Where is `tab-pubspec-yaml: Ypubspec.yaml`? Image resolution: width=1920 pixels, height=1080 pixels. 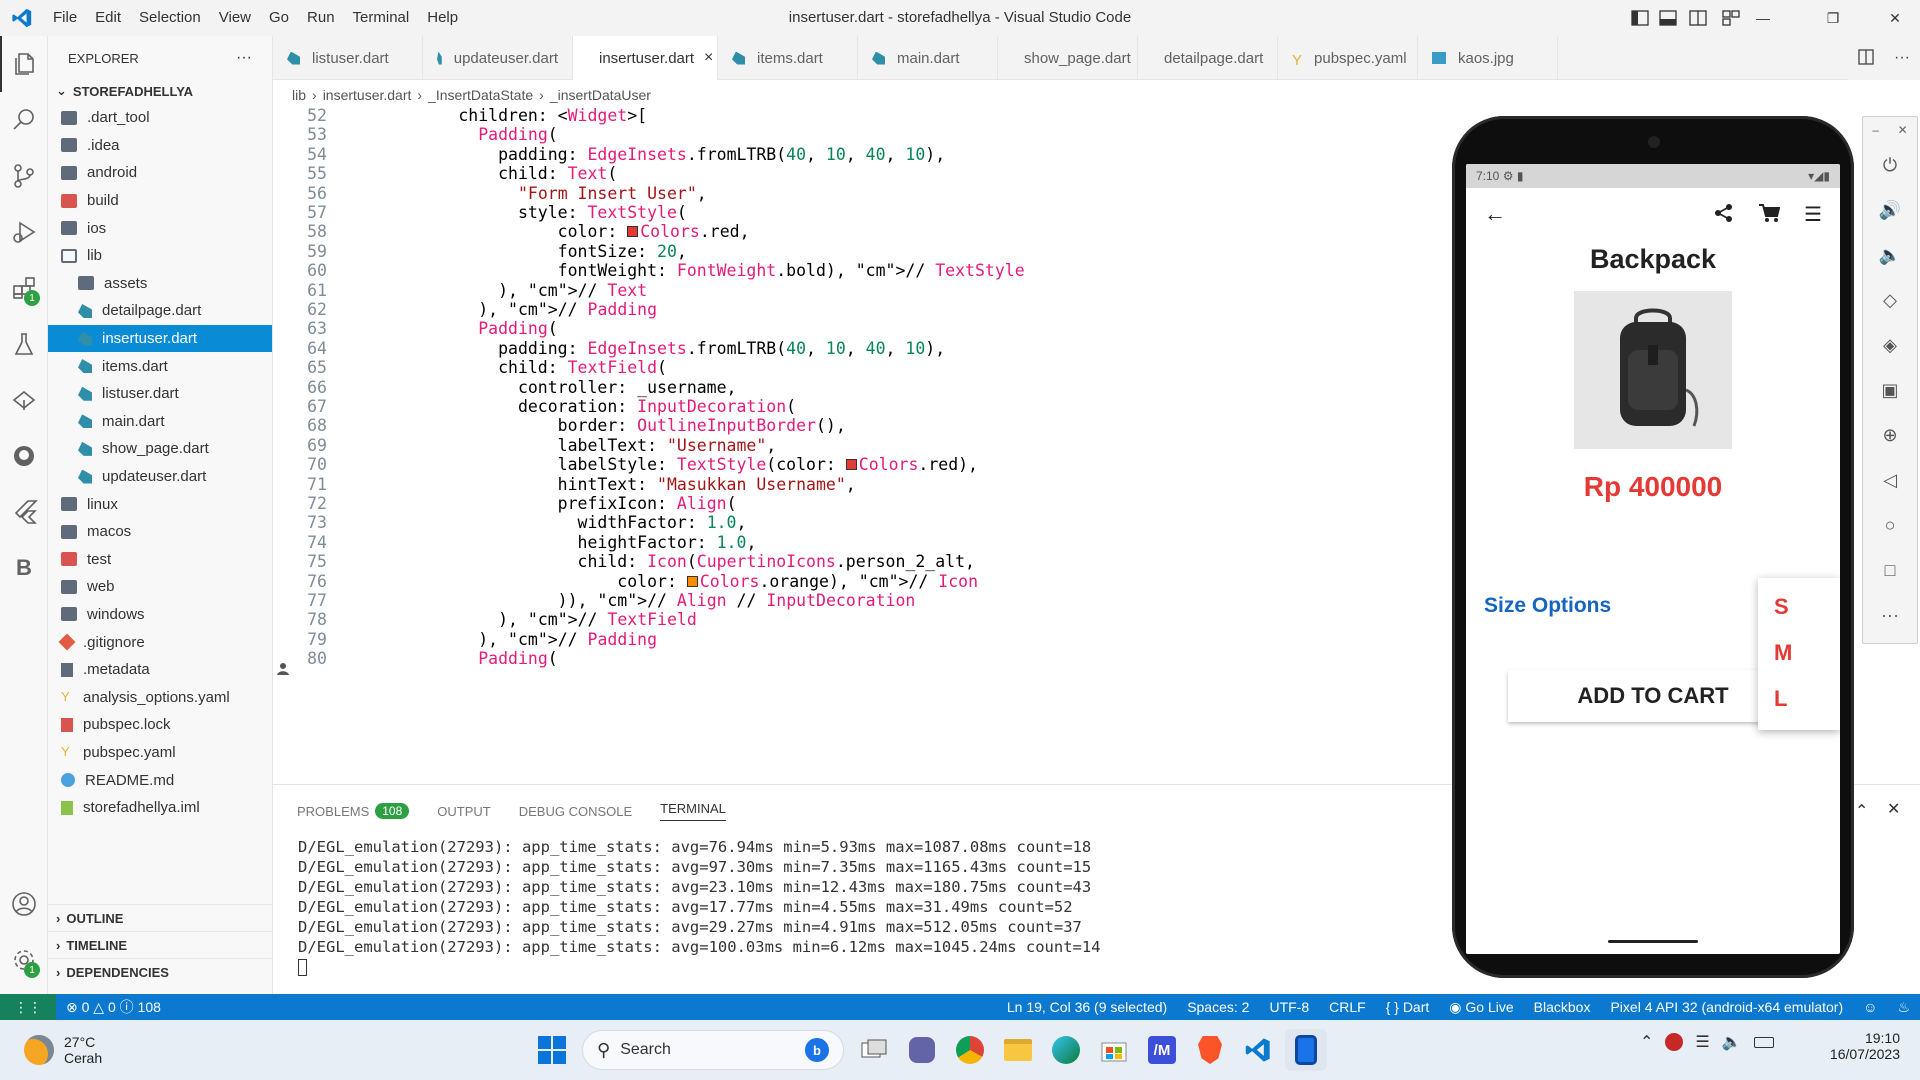
tab-pubspec-yaml: Ypubspec.yaml is located at coordinates (1348, 58).